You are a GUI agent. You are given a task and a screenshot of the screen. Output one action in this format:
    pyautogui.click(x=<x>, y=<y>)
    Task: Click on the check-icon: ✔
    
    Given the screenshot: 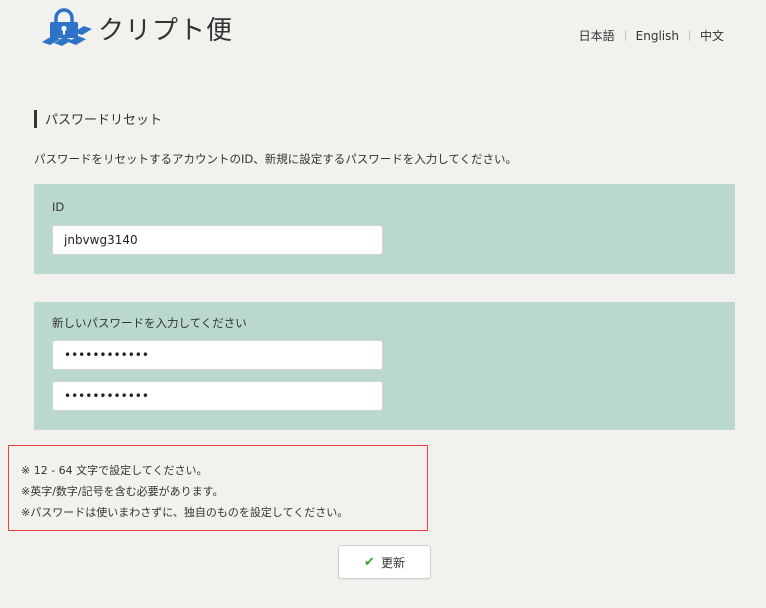 What is the action you would take?
    pyautogui.click(x=369, y=562)
    